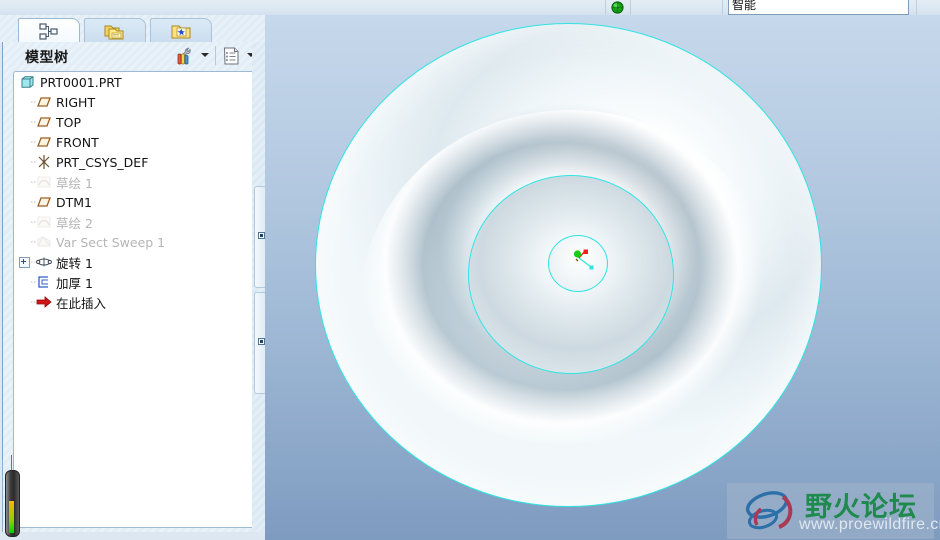 This screenshot has height=540, width=940. I want to click on smart-selection-field-extension, so click(902, 7).